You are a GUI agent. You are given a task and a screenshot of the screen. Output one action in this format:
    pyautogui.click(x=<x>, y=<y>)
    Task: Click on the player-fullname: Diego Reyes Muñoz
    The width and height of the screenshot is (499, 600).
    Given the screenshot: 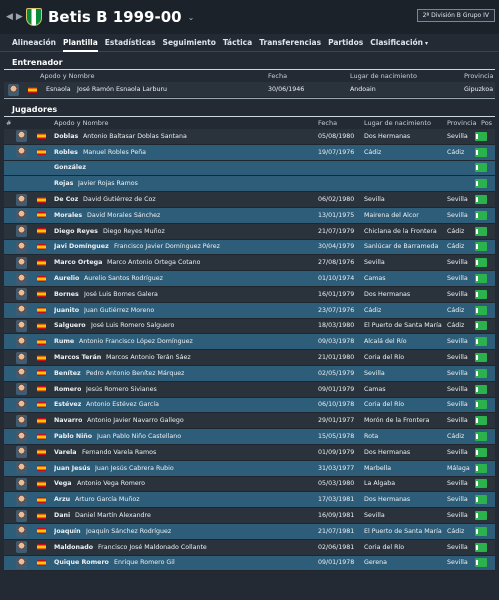 What is the action you would take?
    pyautogui.click(x=134, y=231)
    